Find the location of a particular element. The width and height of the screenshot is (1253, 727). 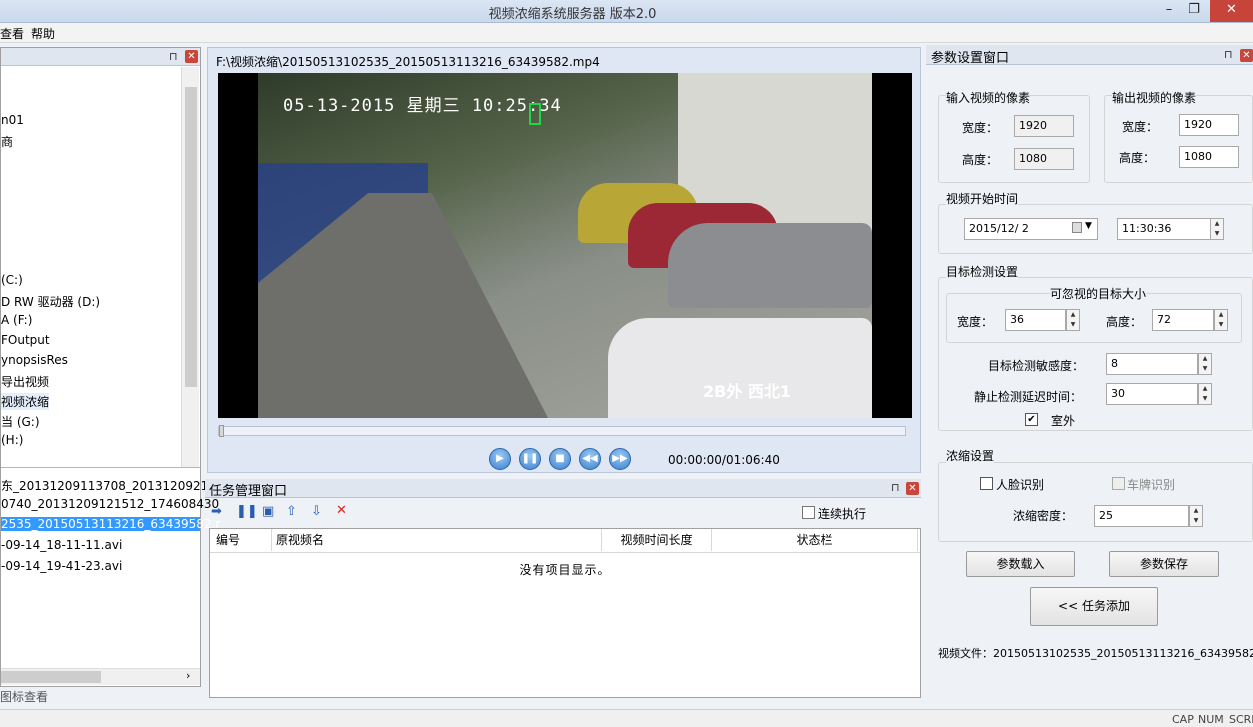

in-width-label: 宽度： is located at coordinates (980, 128).